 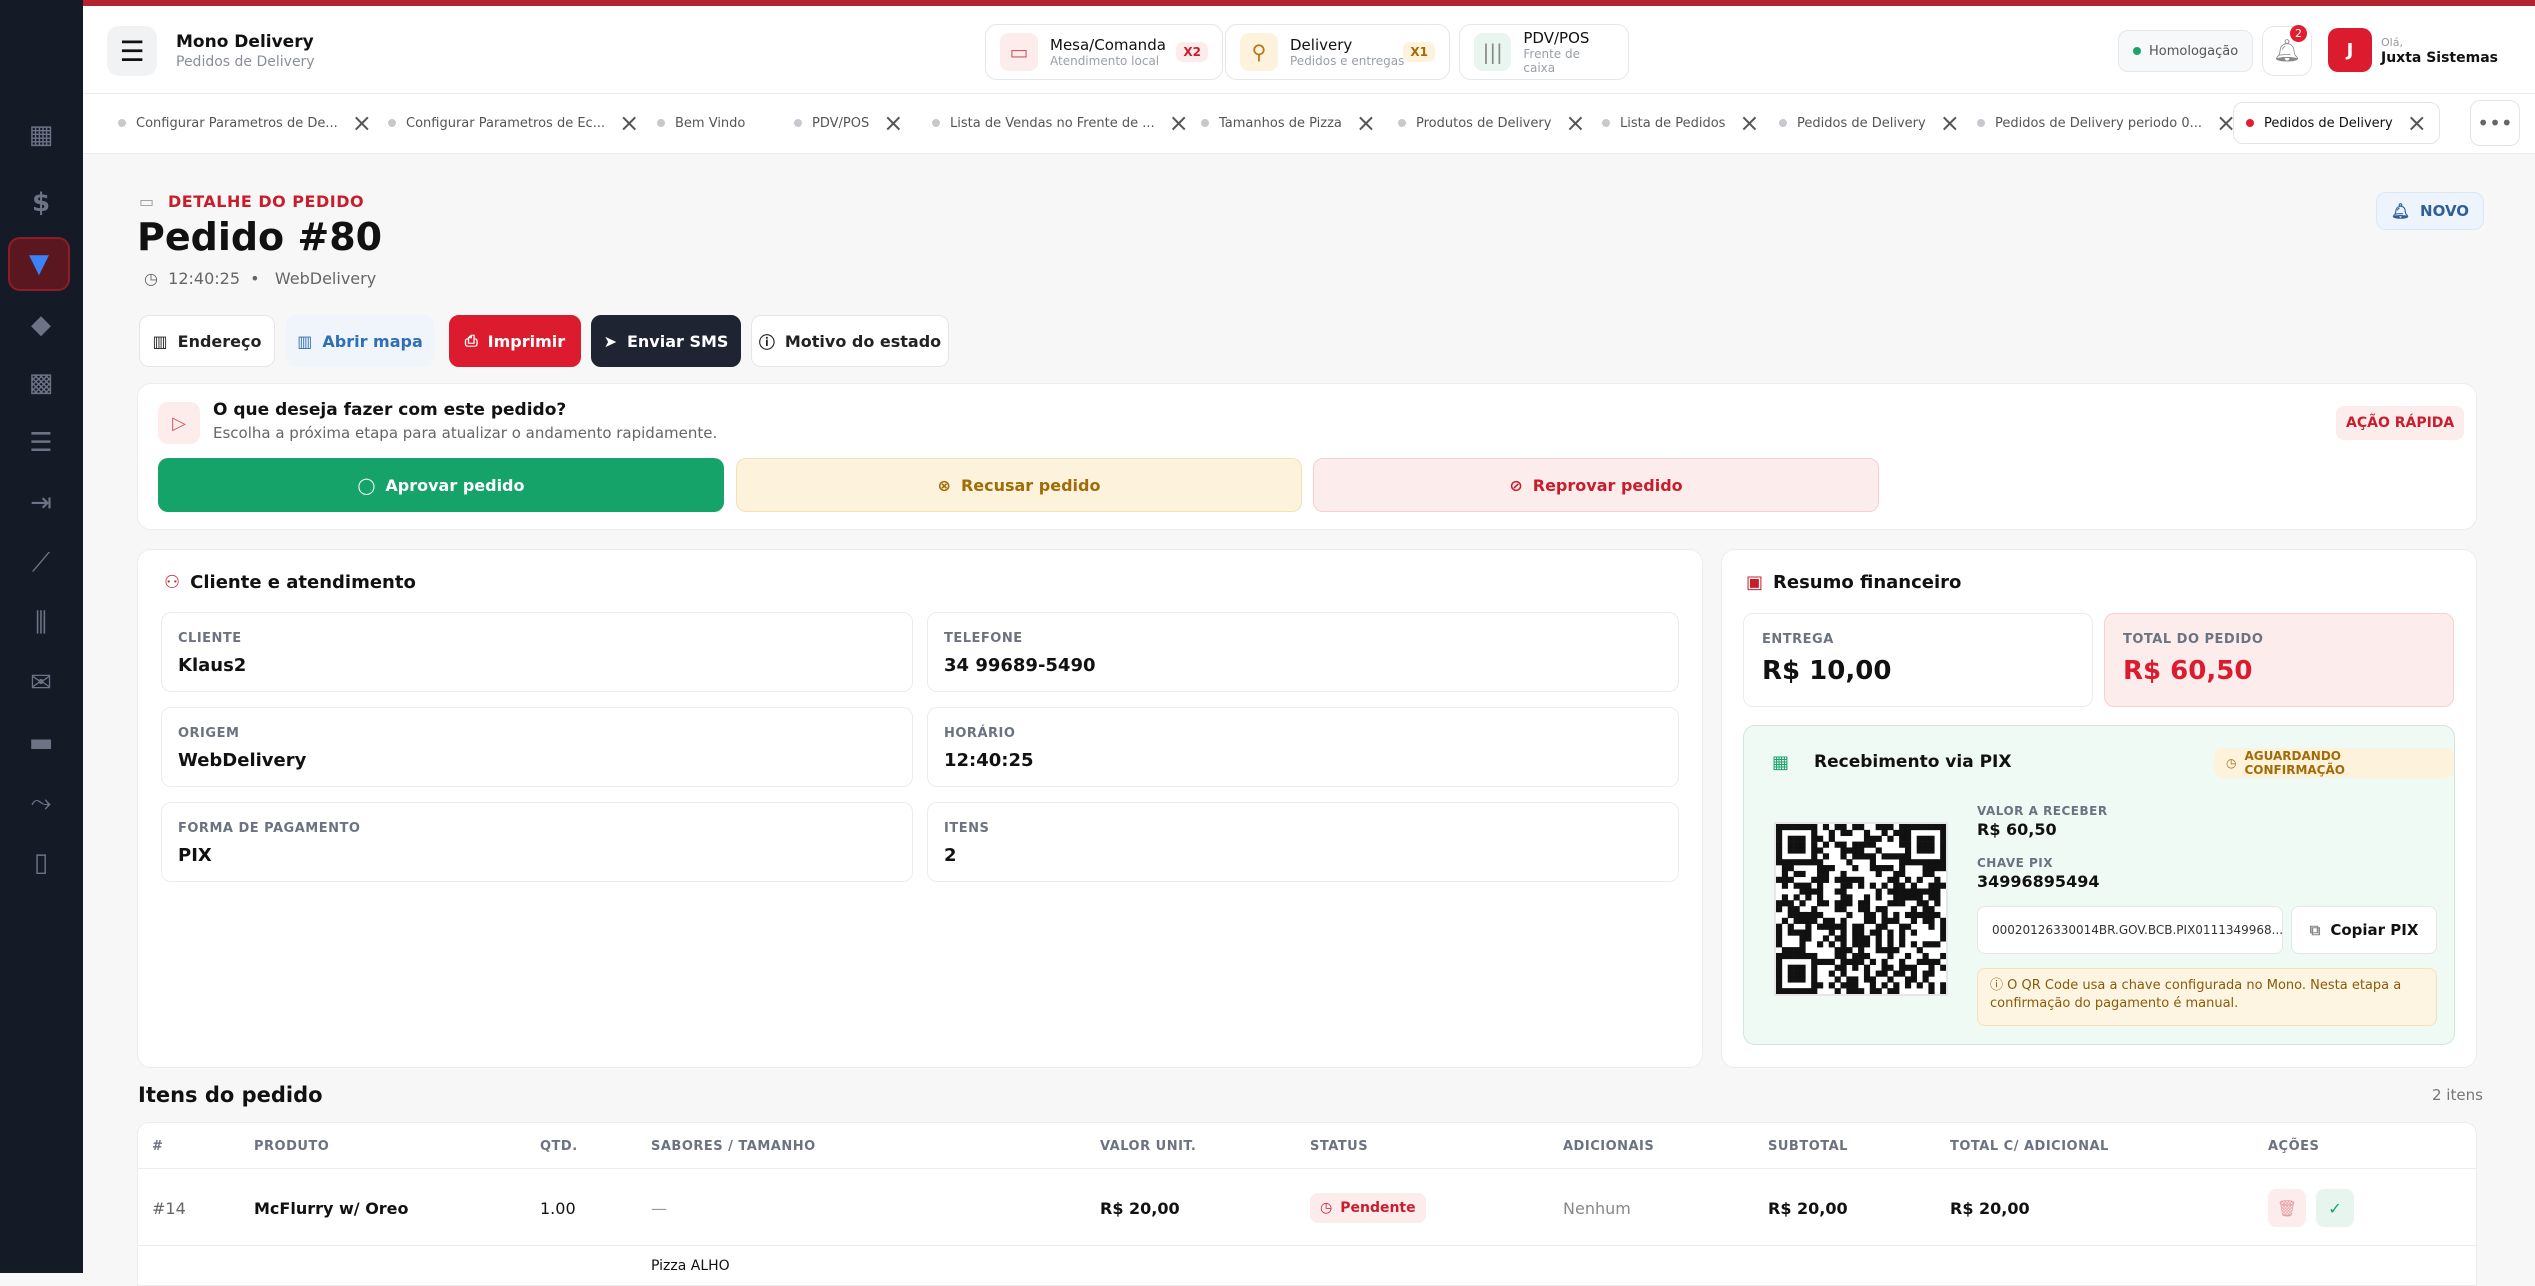 What do you see at coordinates (1192, 52) in the screenshot?
I see `module-badge: X2` at bounding box center [1192, 52].